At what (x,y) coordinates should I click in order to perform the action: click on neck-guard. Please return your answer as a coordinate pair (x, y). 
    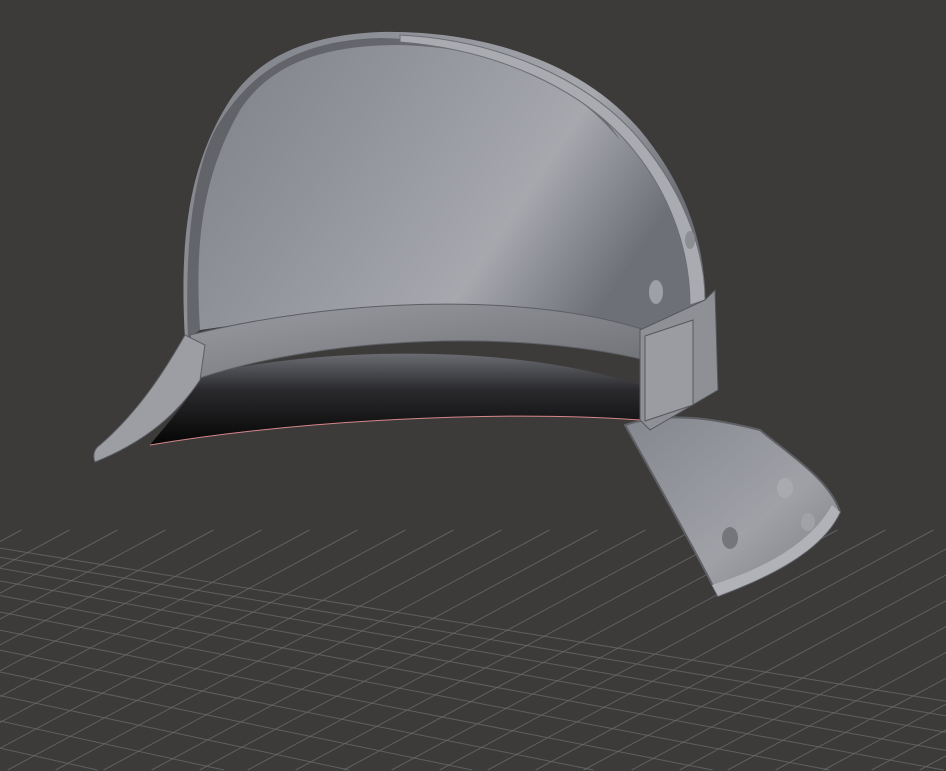
    Looking at the image, I should click on (732, 507).